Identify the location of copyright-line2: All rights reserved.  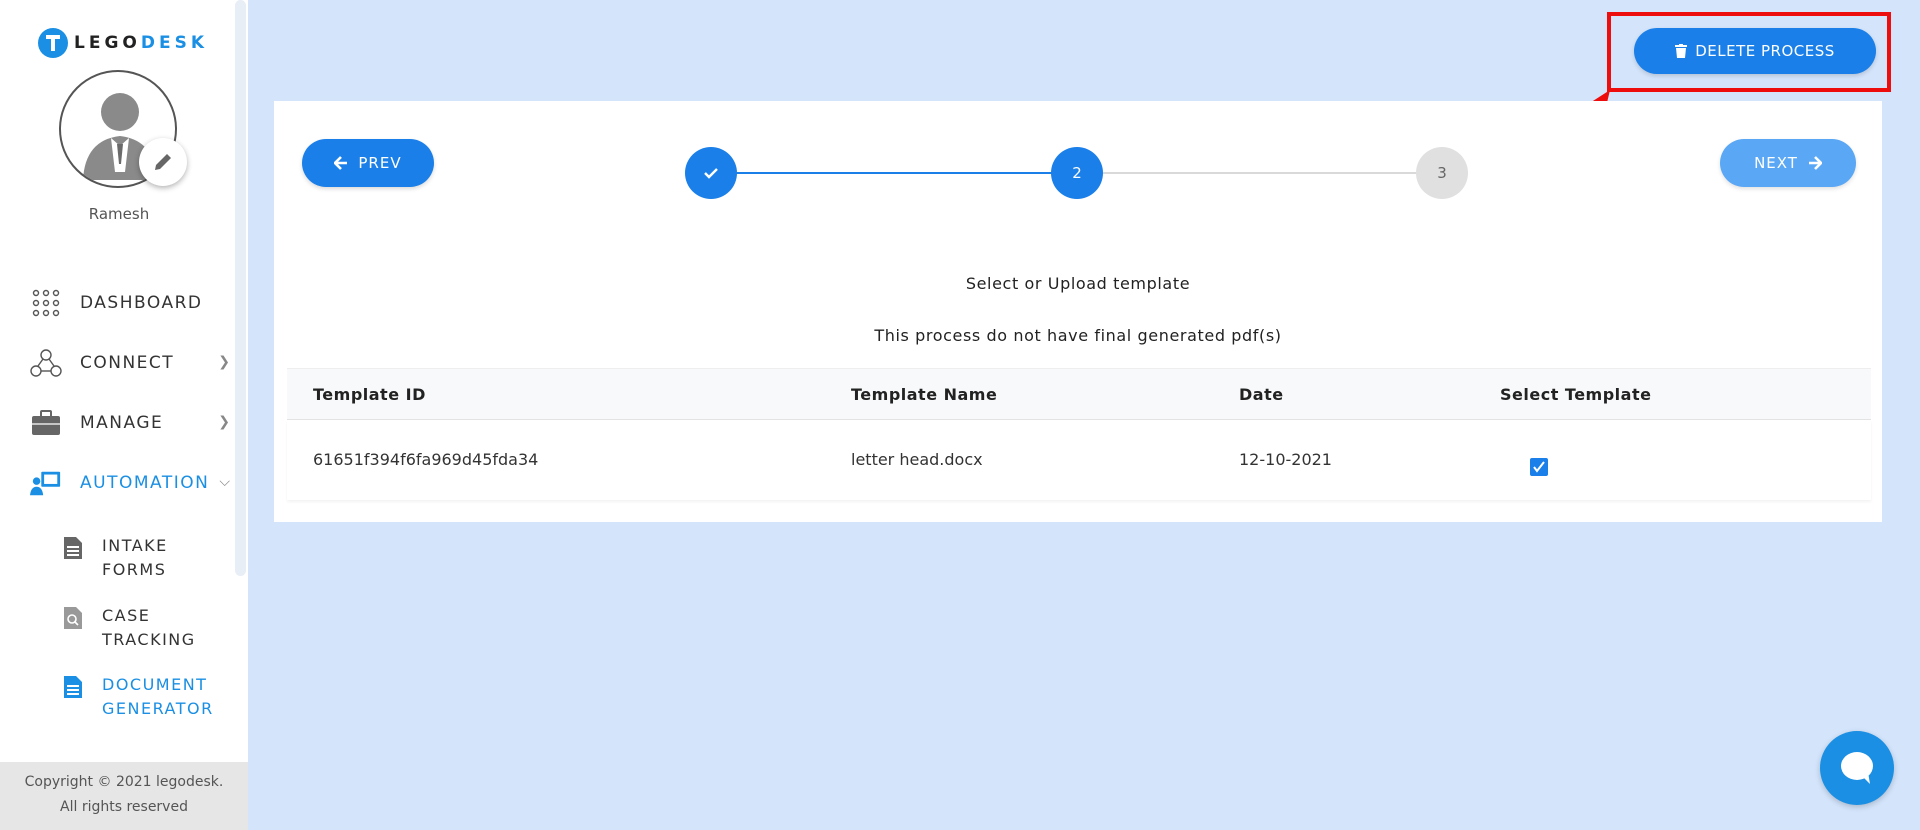
(124, 807).